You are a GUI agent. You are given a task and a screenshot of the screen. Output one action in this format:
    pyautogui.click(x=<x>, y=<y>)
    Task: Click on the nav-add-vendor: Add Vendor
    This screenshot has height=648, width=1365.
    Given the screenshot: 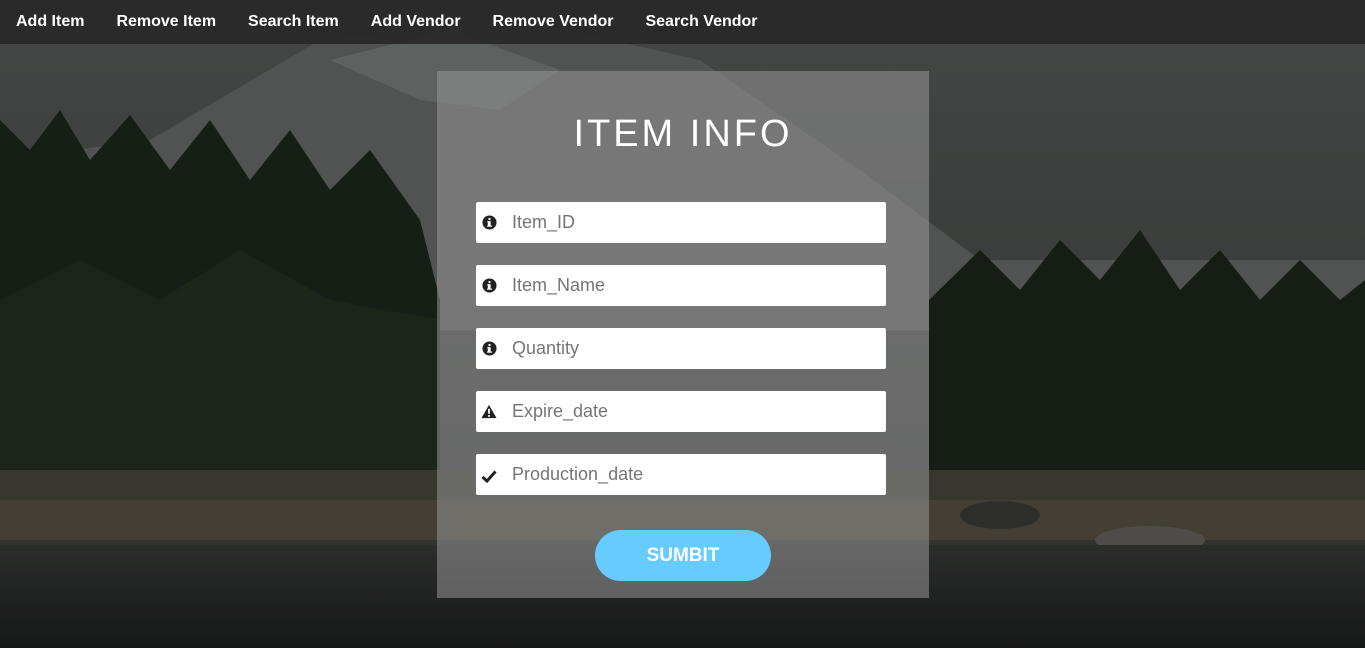 What is the action you would take?
    pyautogui.click(x=416, y=22)
    